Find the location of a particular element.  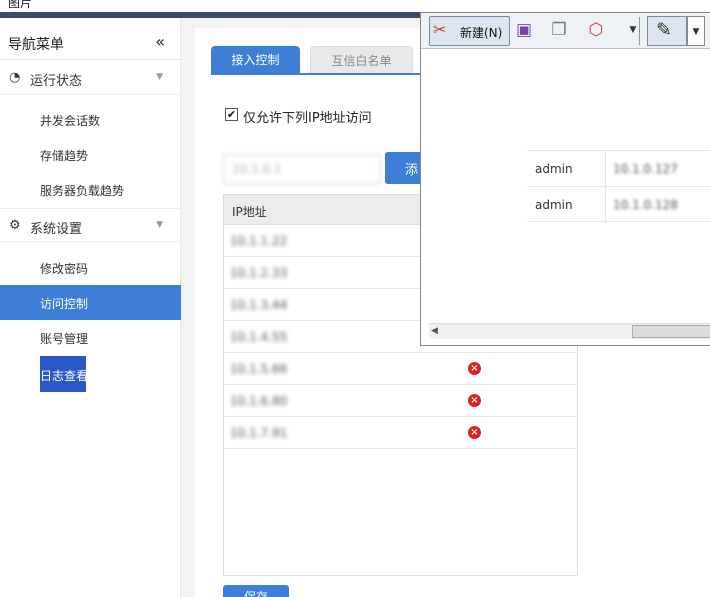

sidebar-item-logs: 日志查看 is located at coordinates (64, 374).